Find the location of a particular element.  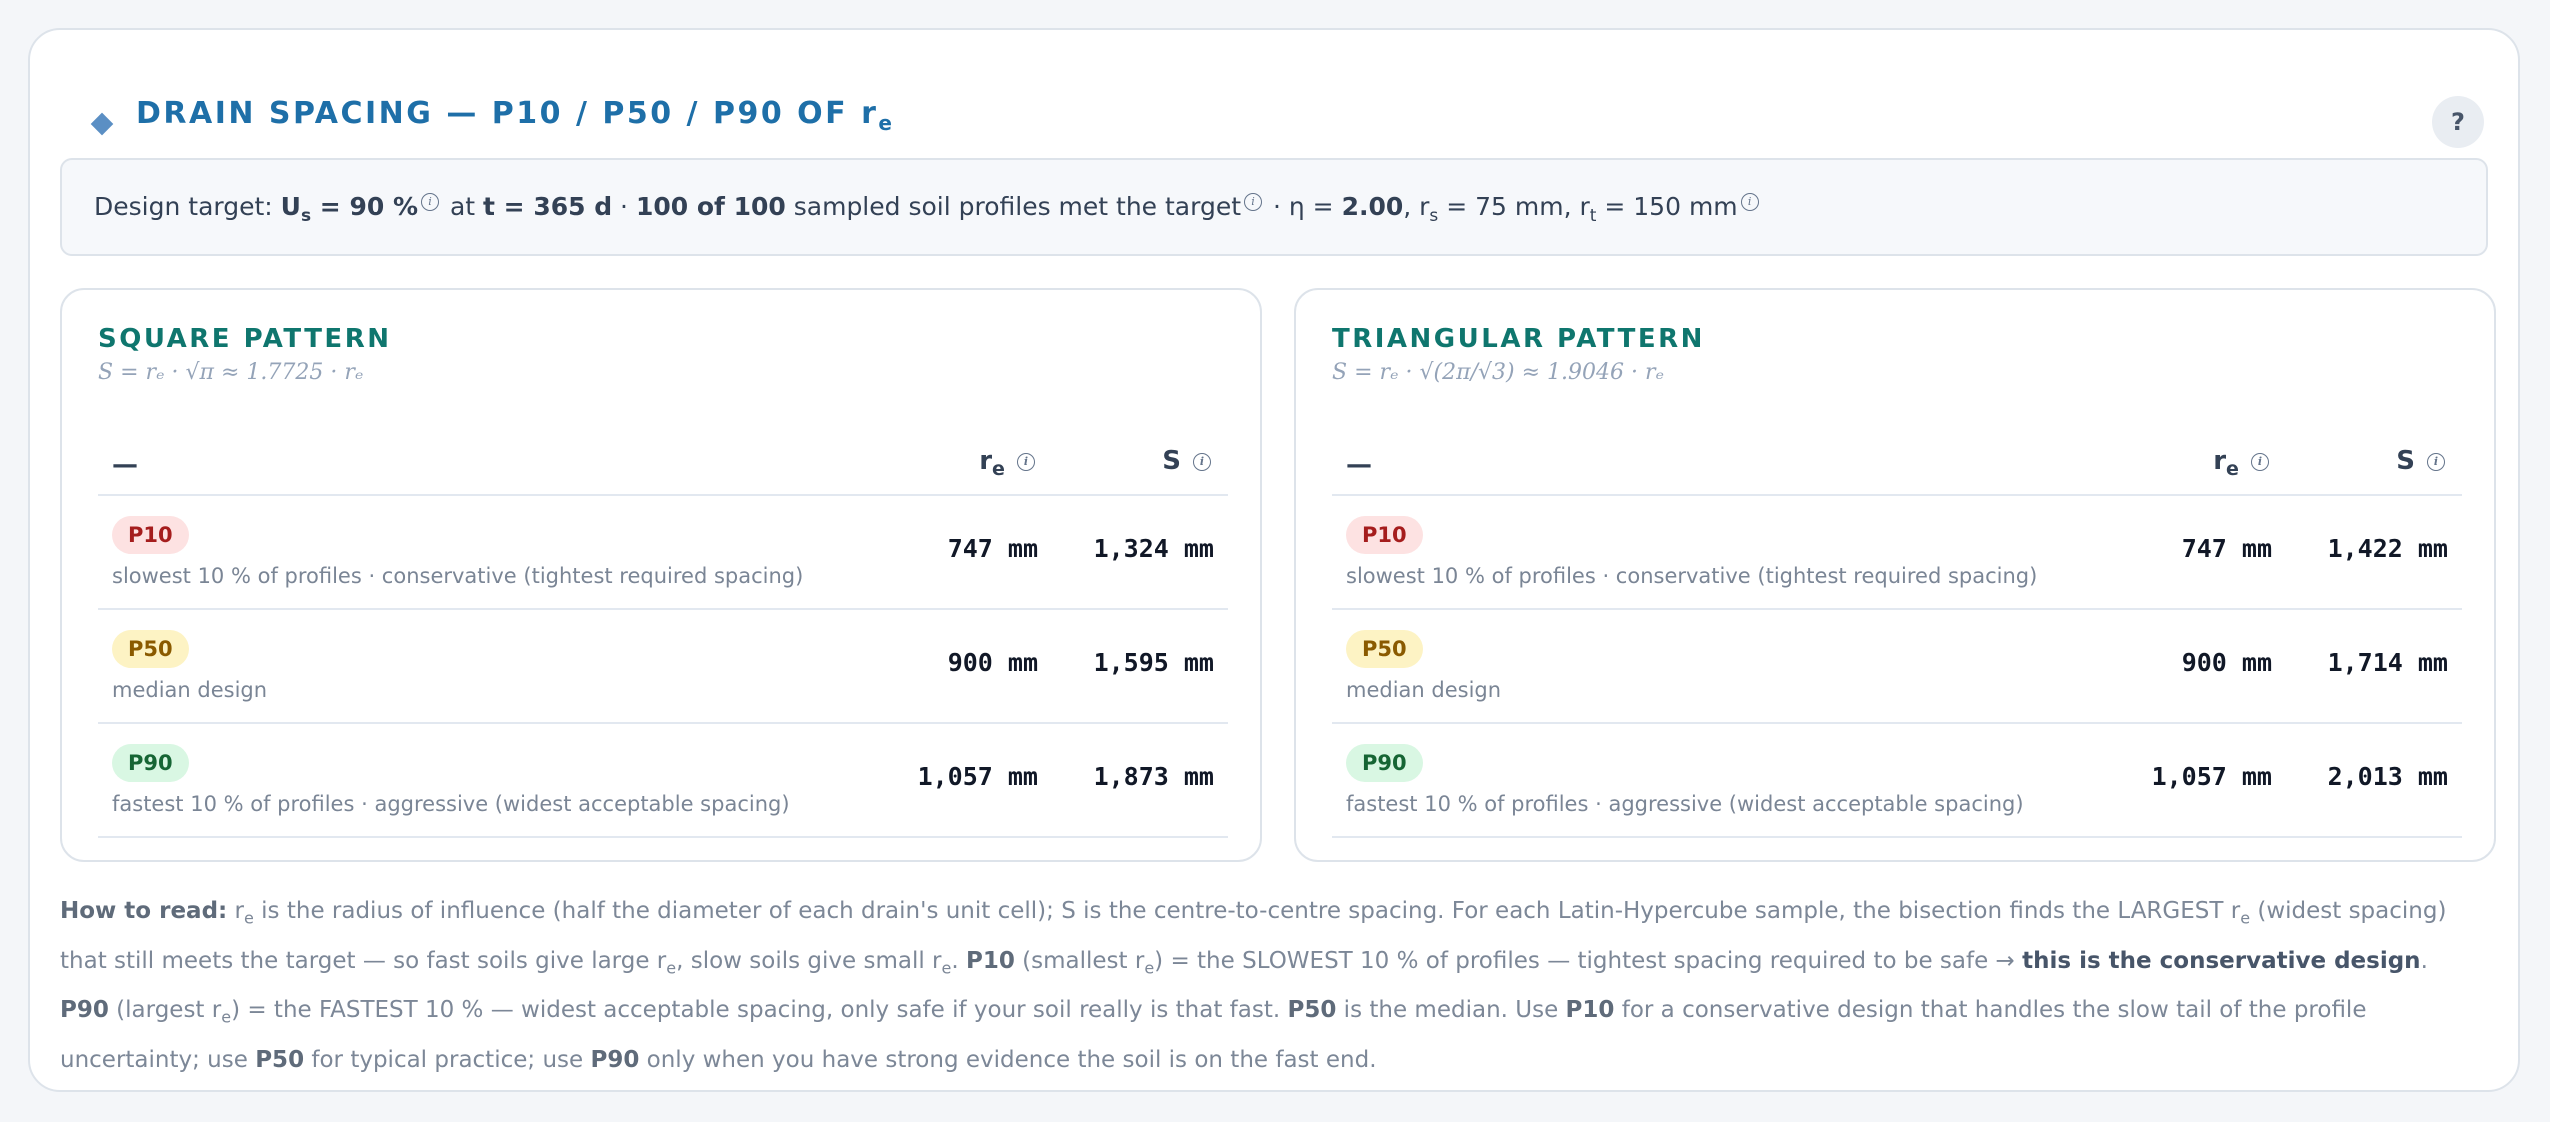

table-row: P50 median design 900 mm 1,714 mm is located at coordinates (1897, 667).